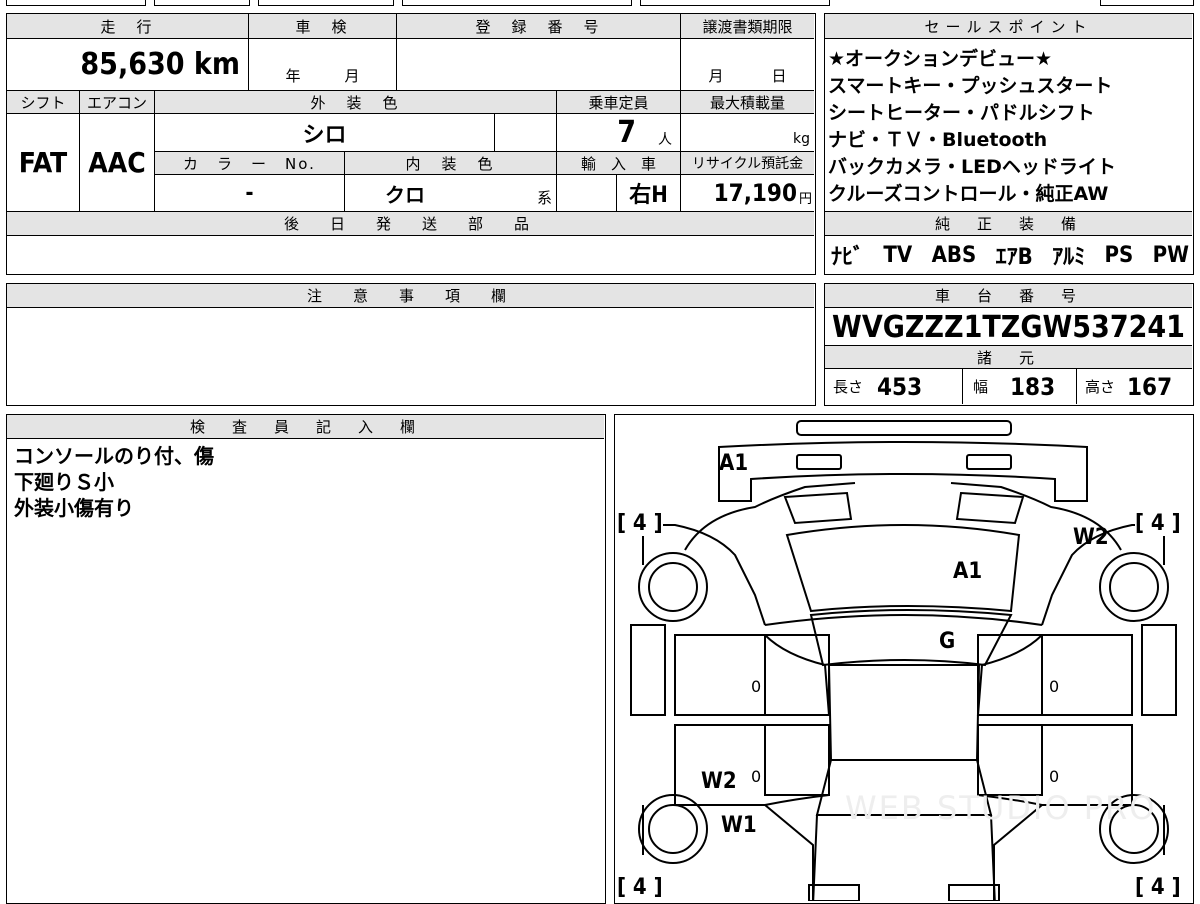 This screenshot has height=904, width=1200. What do you see at coordinates (970, 86) in the screenshot?
I see `sales-point: スマートキー・プッシュスタート` at bounding box center [970, 86].